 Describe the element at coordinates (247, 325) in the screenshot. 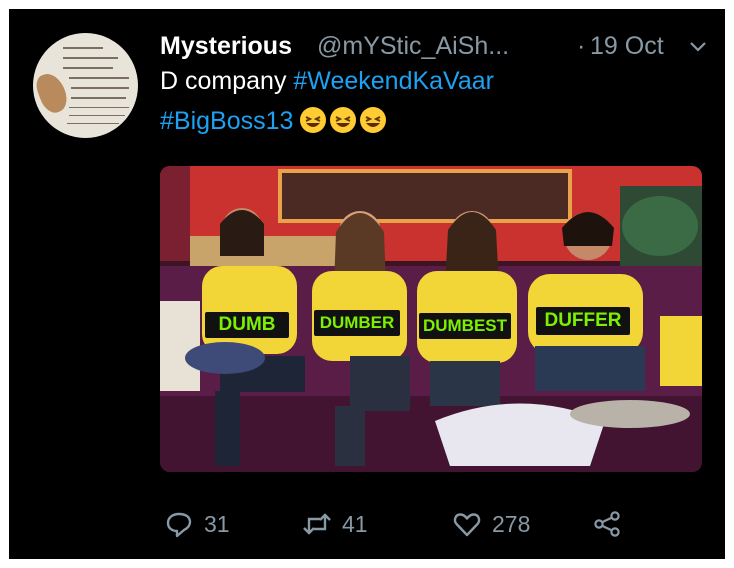

I see `media-label-dumb: DUMB` at that location.